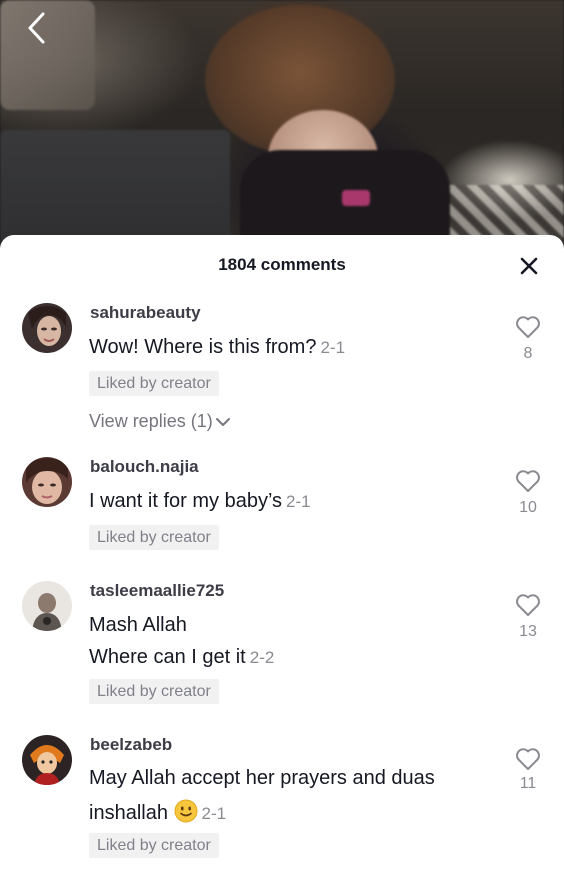 This screenshot has height=881, width=564. I want to click on comments-header: 1804 comments, so click(282, 265).